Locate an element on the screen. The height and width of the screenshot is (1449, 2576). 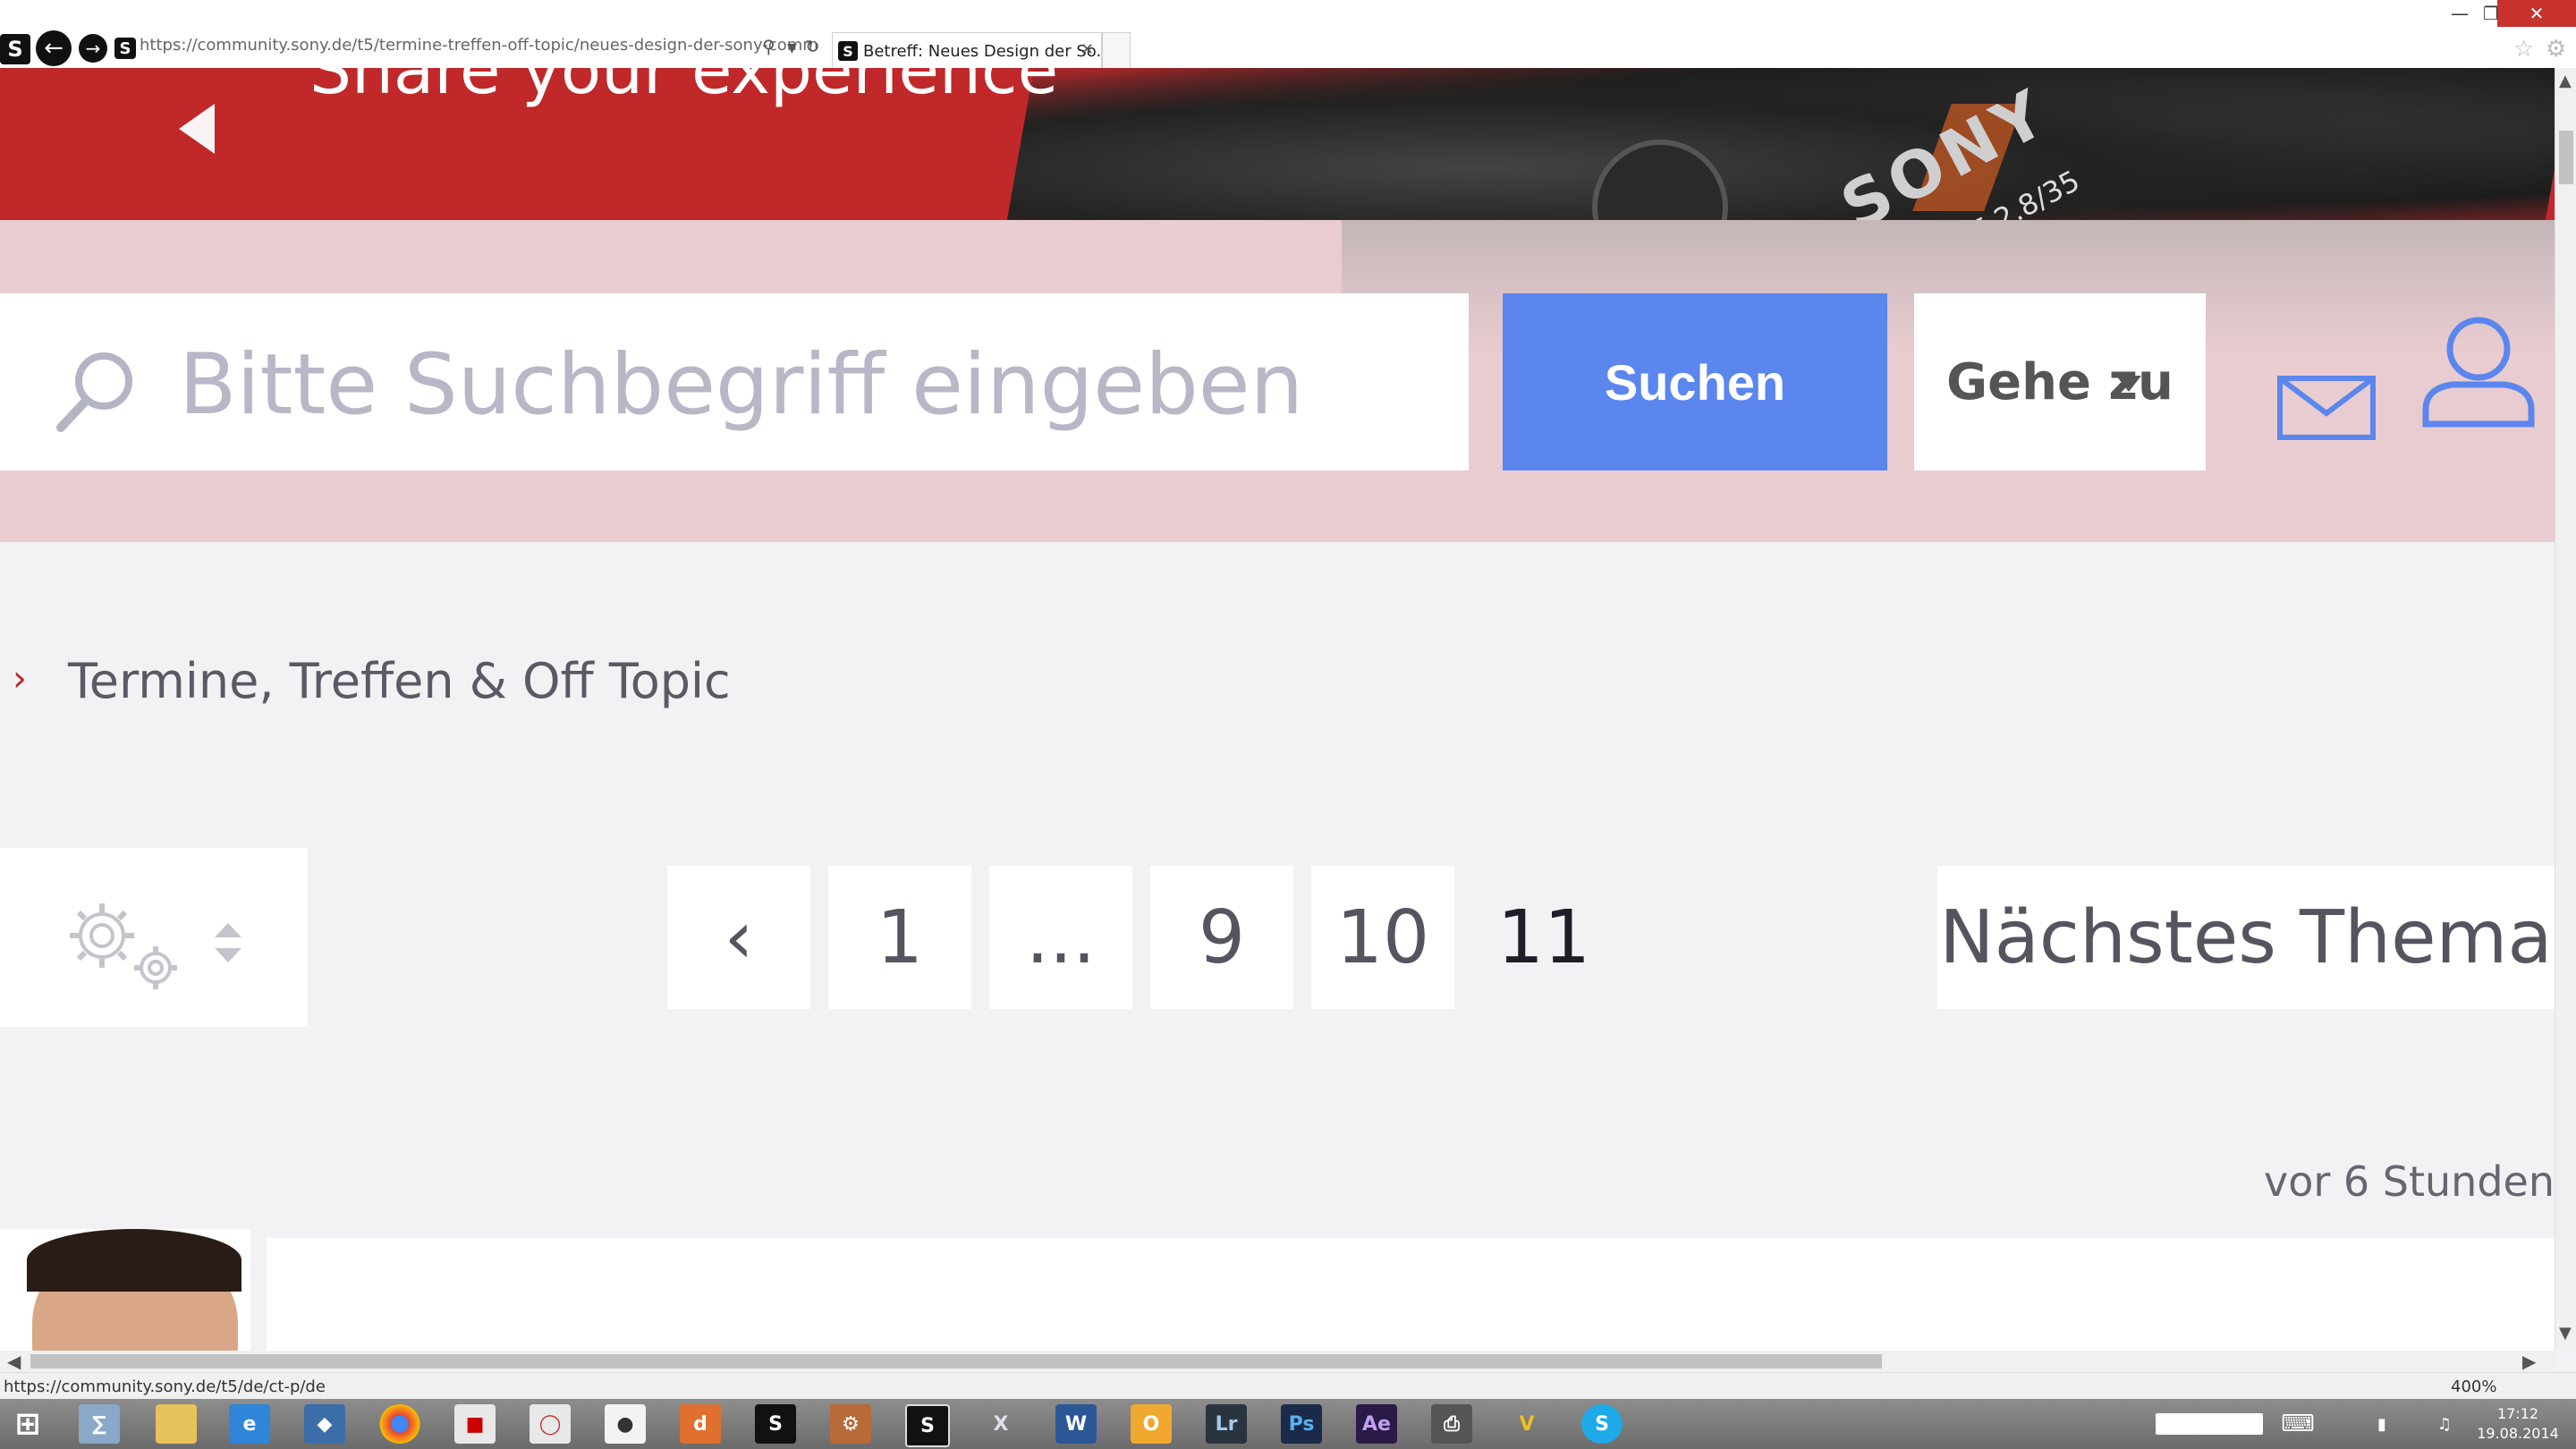
address-dropdown-icon: ▼ is located at coordinates (792, 48).